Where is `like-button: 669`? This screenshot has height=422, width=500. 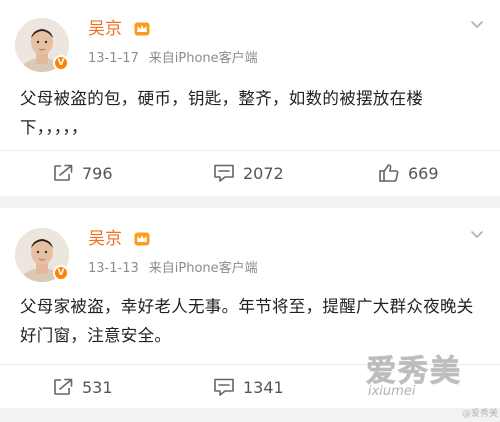 like-button: 669 is located at coordinates (408, 173).